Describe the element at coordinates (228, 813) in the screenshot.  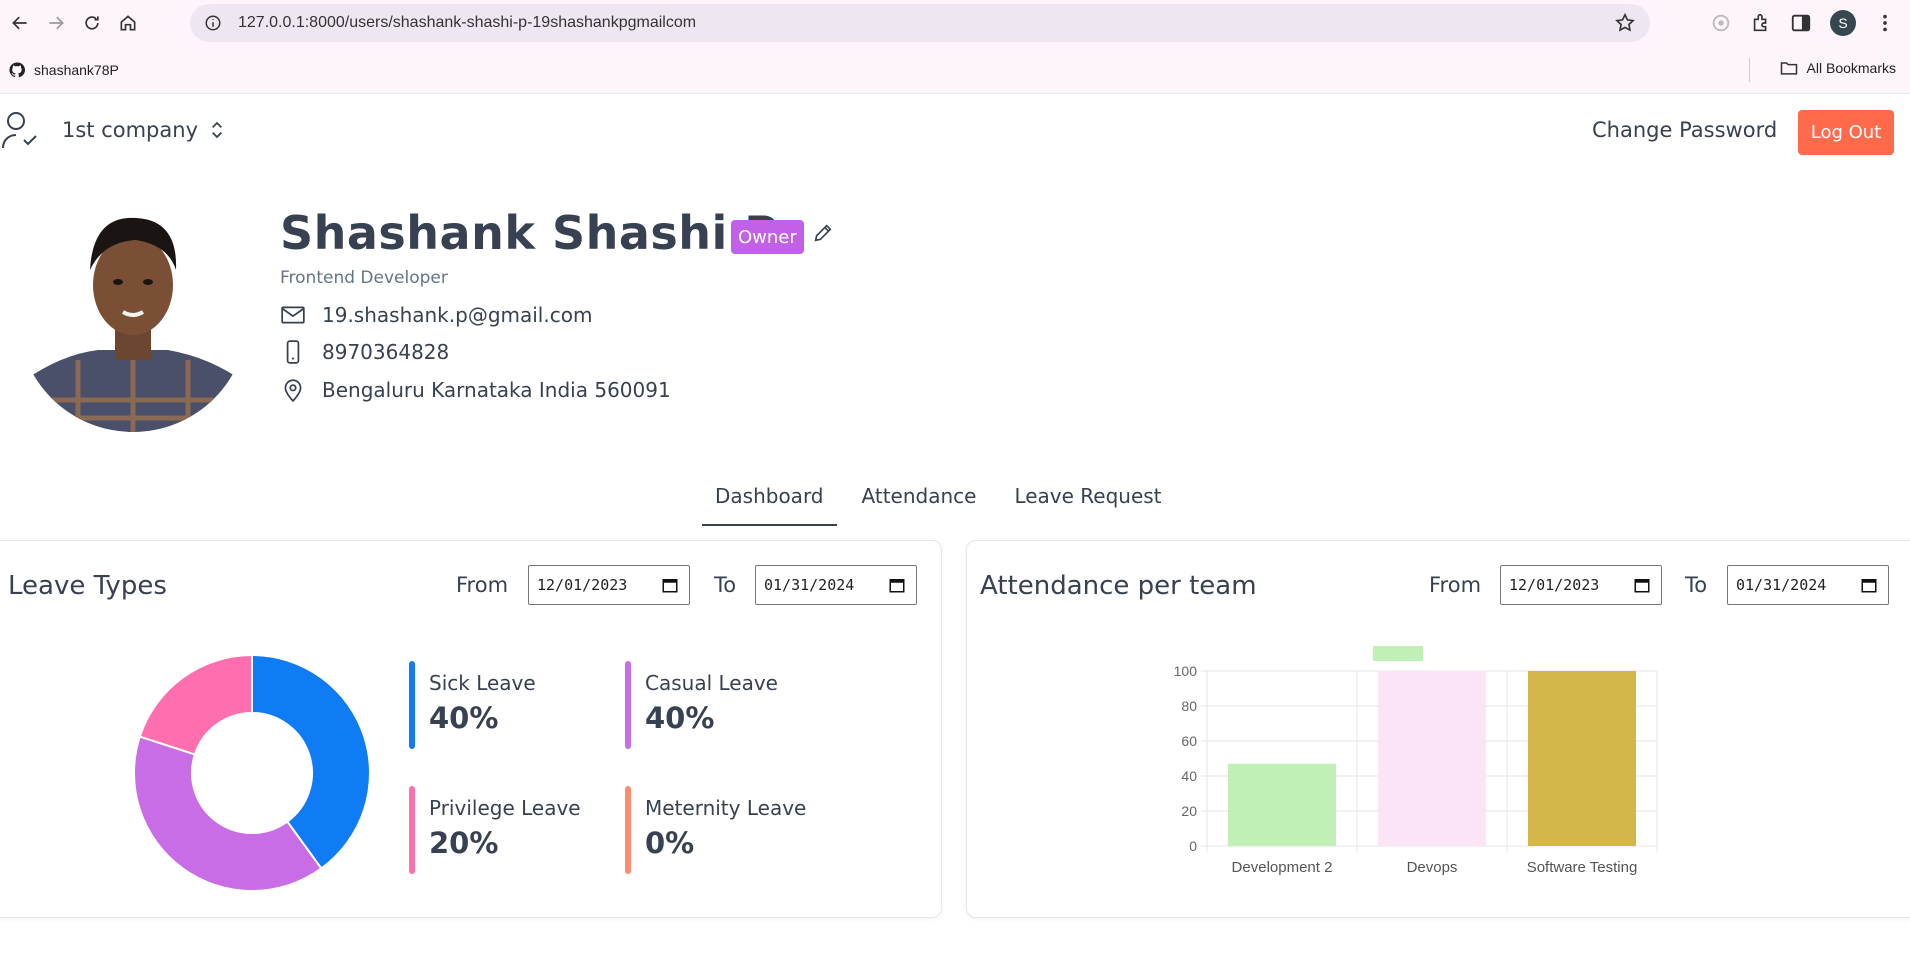
I see `donut-slice-casual-leave` at that location.